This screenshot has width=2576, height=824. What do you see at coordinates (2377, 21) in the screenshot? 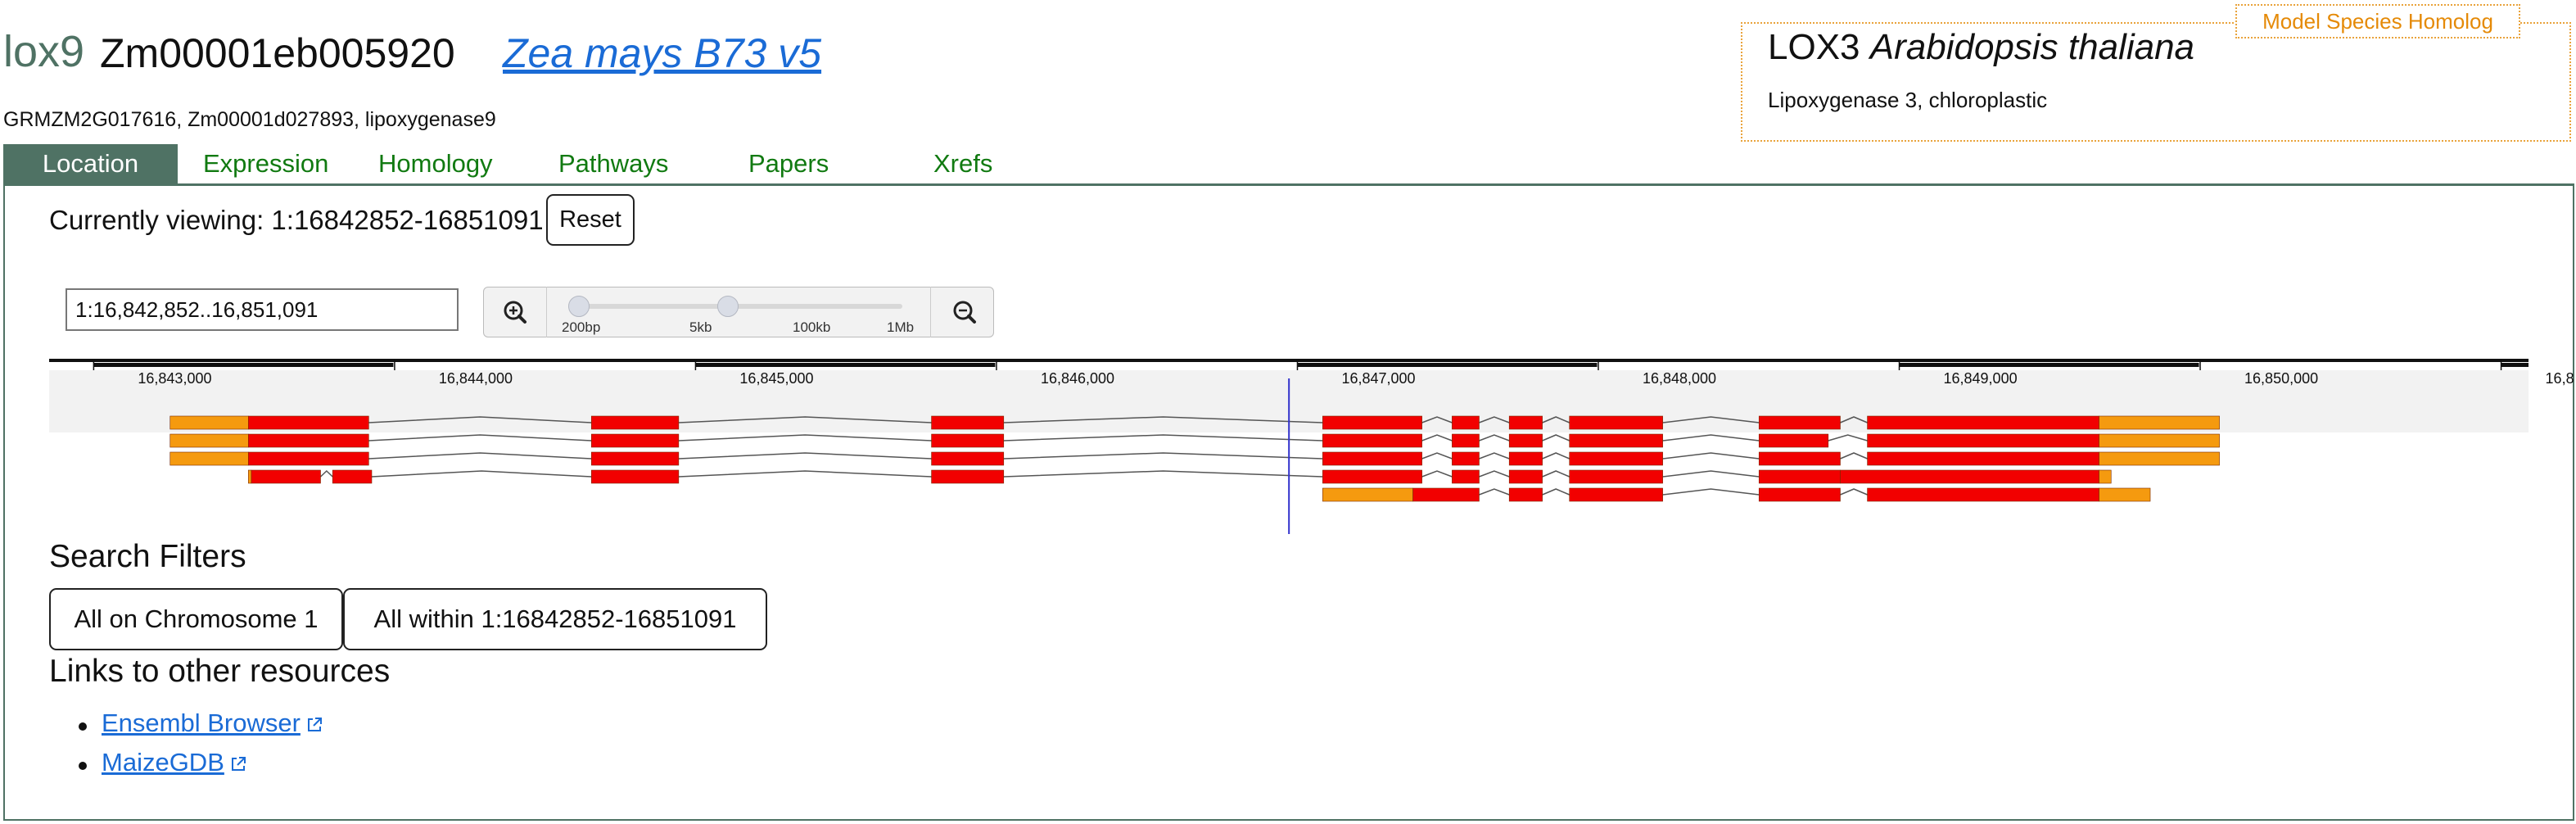
I see `model-species-homolog-tag: Model Species Homolog` at bounding box center [2377, 21].